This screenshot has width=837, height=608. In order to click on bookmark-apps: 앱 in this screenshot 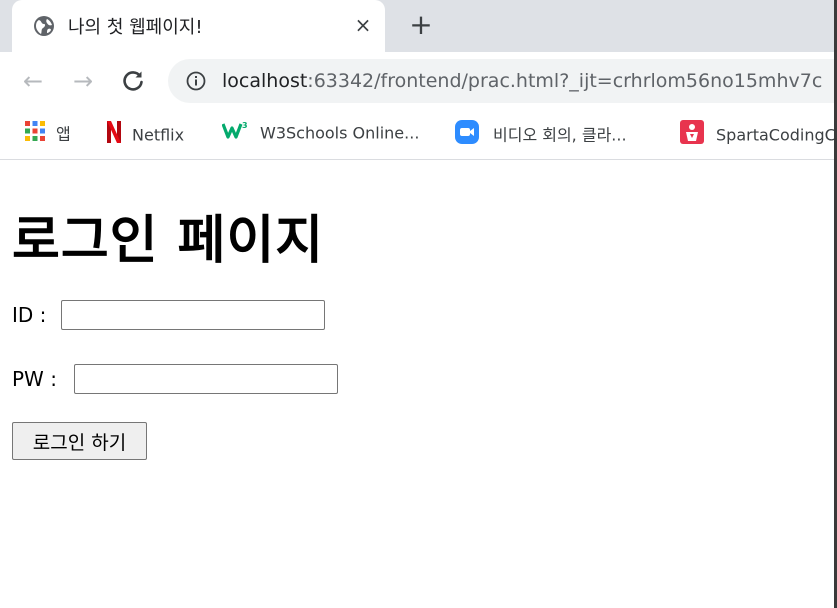, I will do `click(47, 132)`.